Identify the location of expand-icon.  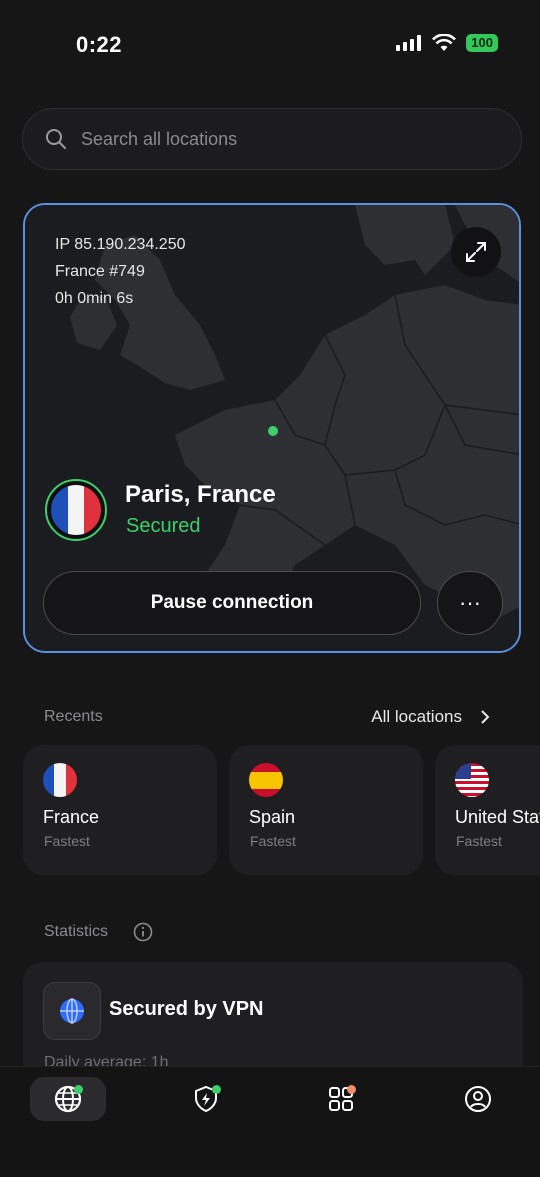
(476, 252).